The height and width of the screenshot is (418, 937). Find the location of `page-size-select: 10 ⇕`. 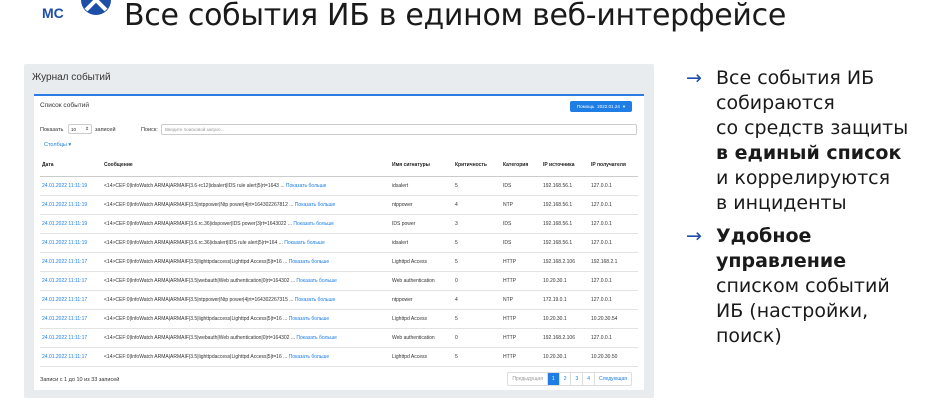

page-size-select: 10 ⇕ is located at coordinates (80, 129).